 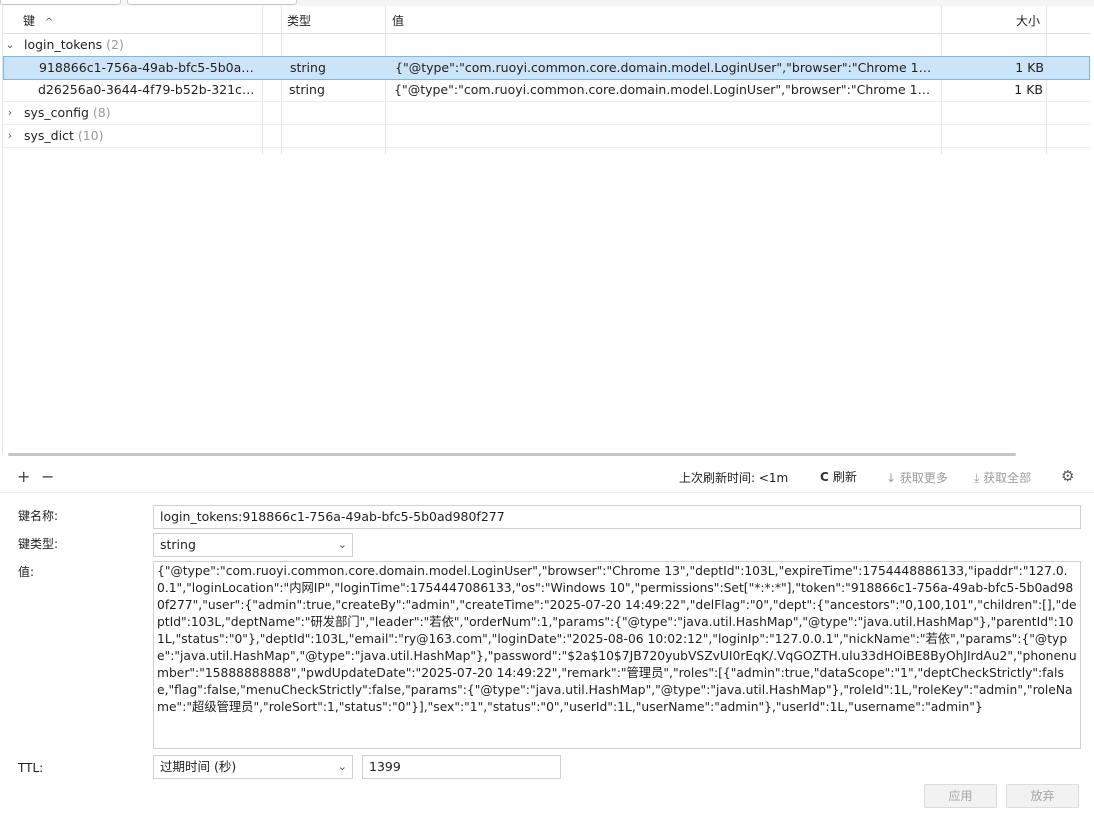 I want to click on load-all-label: 获取全部, so click(x=1007, y=478).